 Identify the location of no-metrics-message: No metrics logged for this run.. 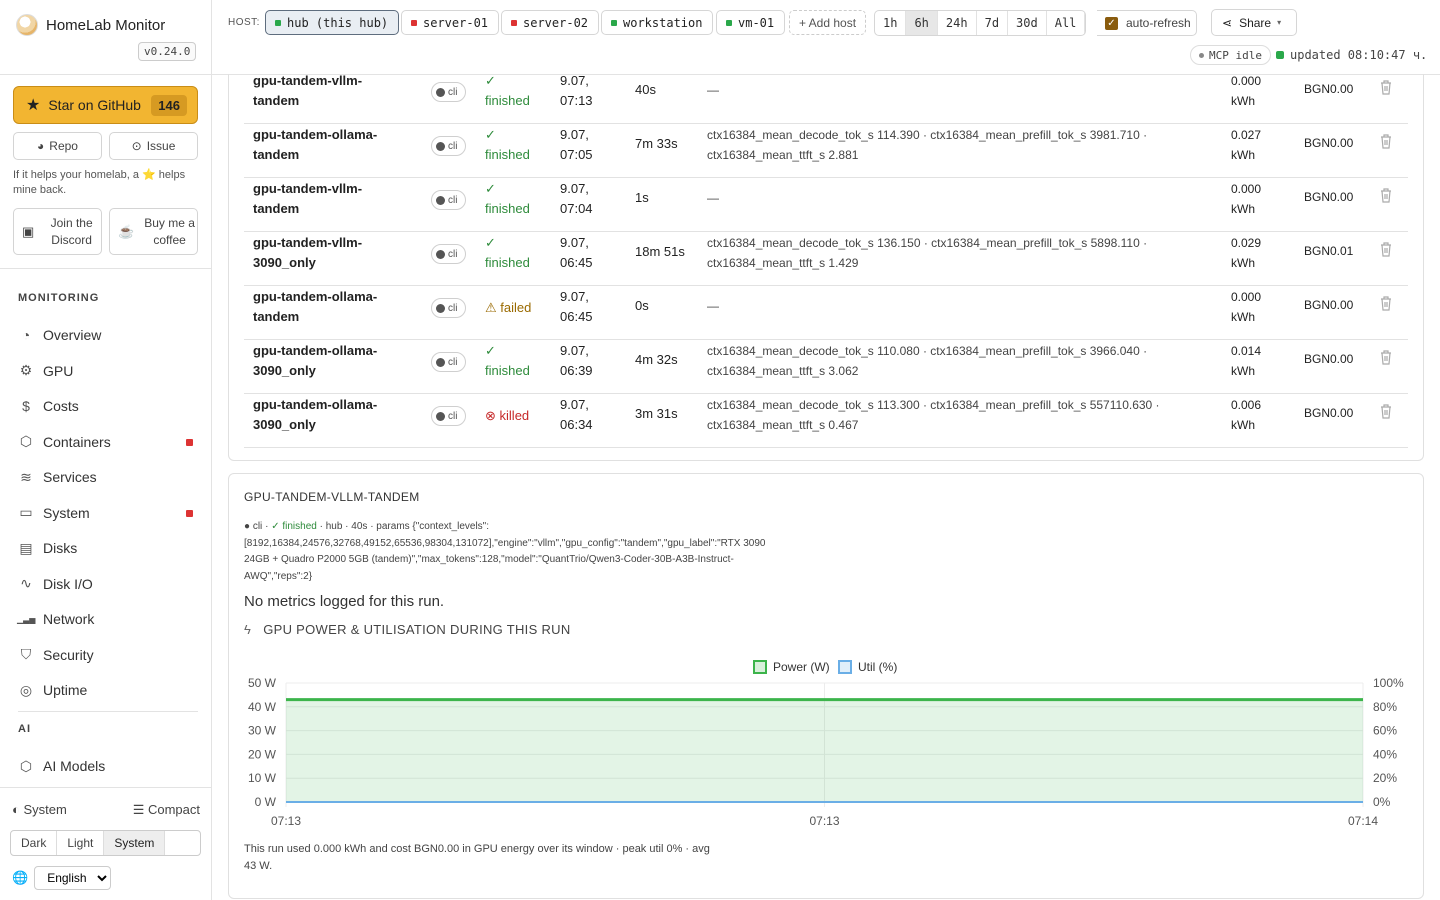
(344, 601).